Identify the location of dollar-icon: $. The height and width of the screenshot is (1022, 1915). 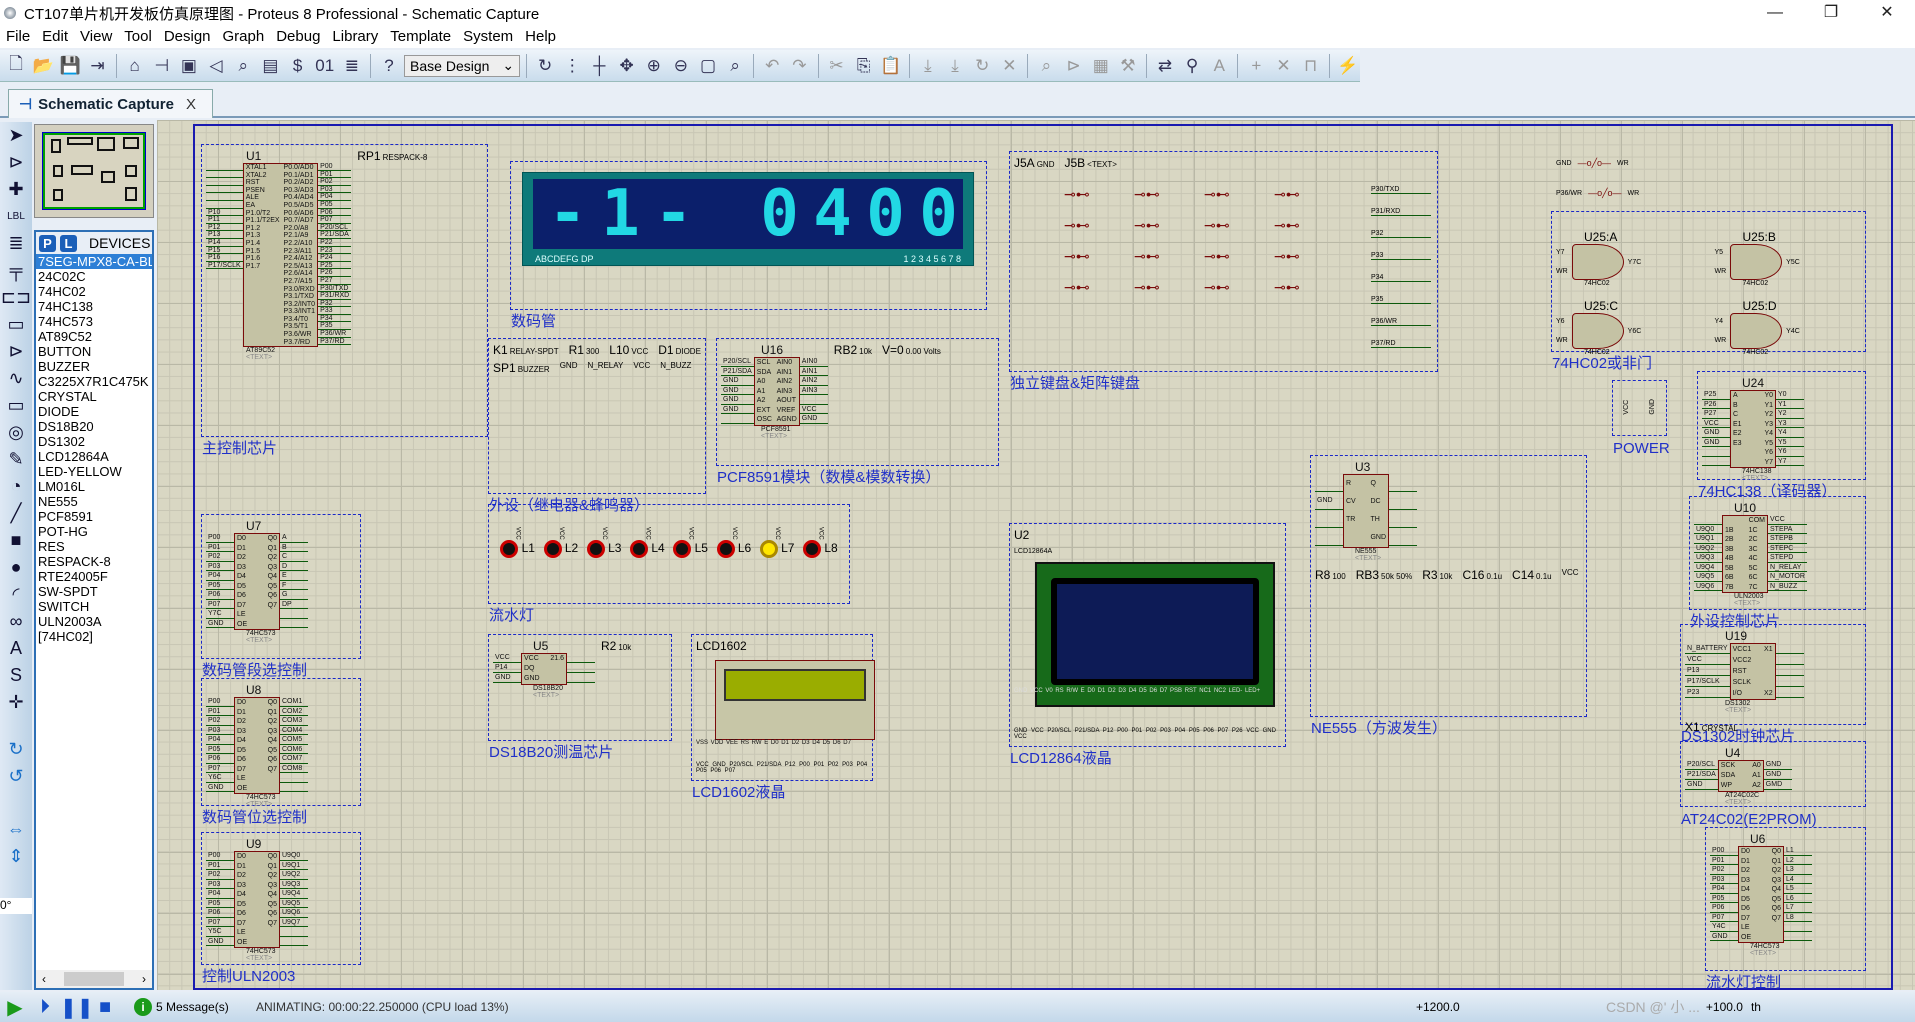
(297, 66).